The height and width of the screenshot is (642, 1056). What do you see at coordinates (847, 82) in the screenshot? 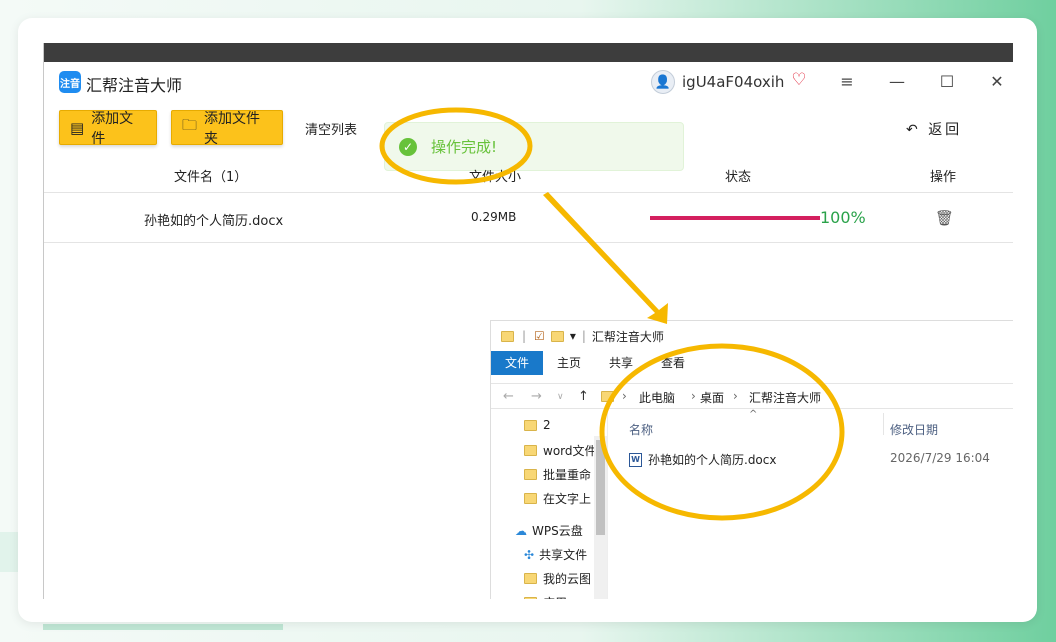
I see `menu-button: ≡` at bounding box center [847, 82].